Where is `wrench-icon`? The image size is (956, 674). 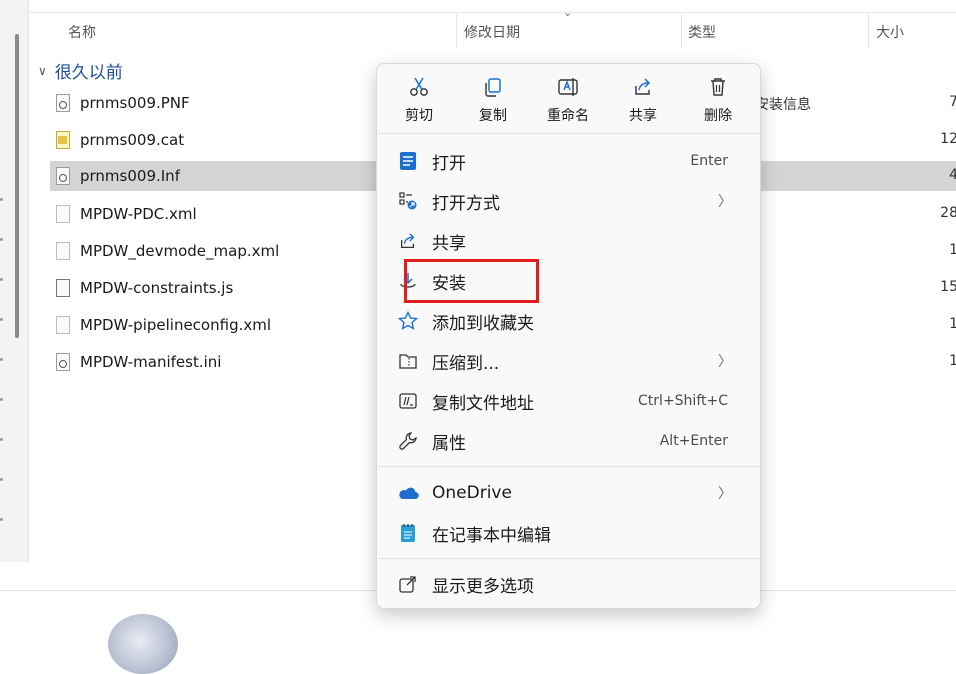 wrench-icon is located at coordinates (408, 441).